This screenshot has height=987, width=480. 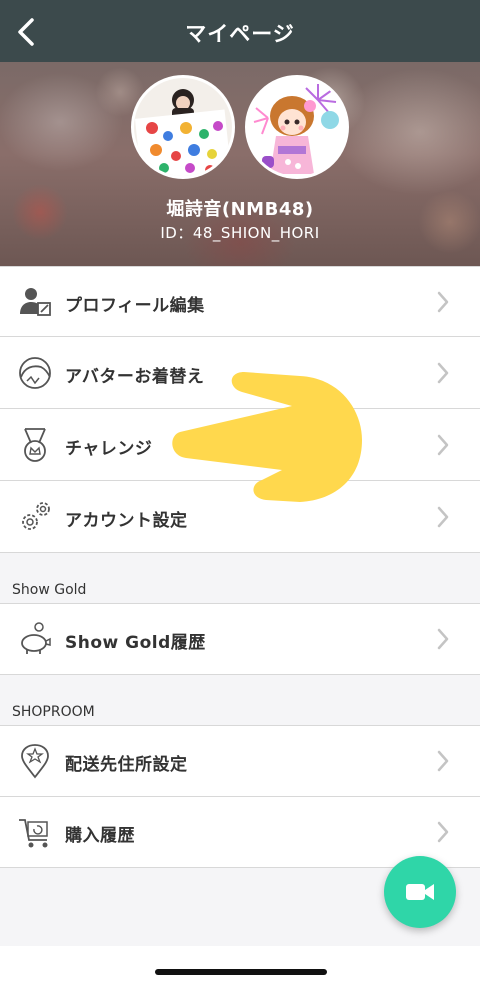 What do you see at coordinates (241, 972) in the screenshot?
I see `home-indicator` at bounding box center [241, 972].